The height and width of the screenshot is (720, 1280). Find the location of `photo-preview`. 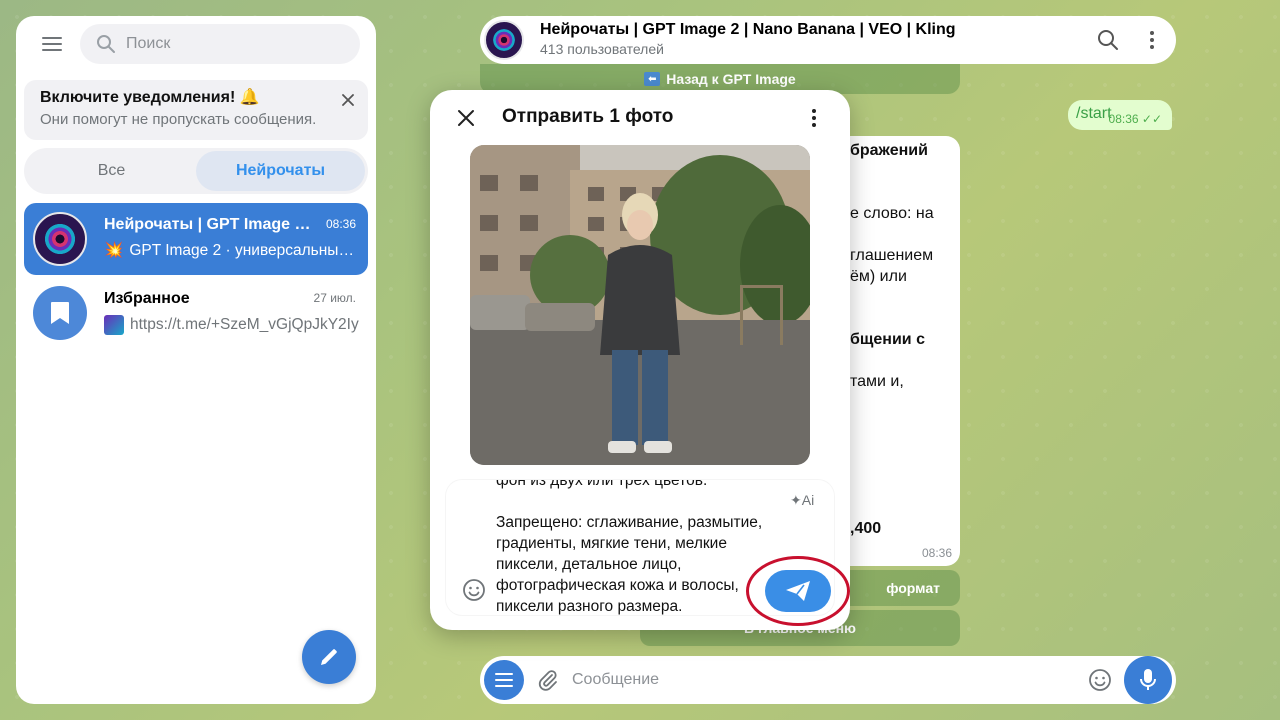

photo-preview is located at coordinates (640, 305).